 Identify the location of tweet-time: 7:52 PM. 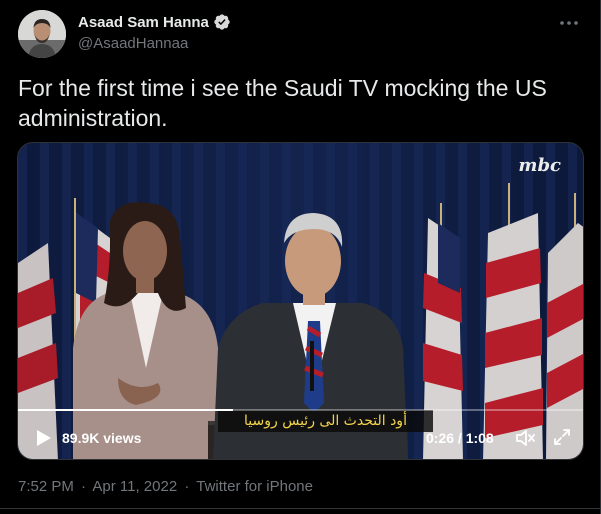
(46, 486).